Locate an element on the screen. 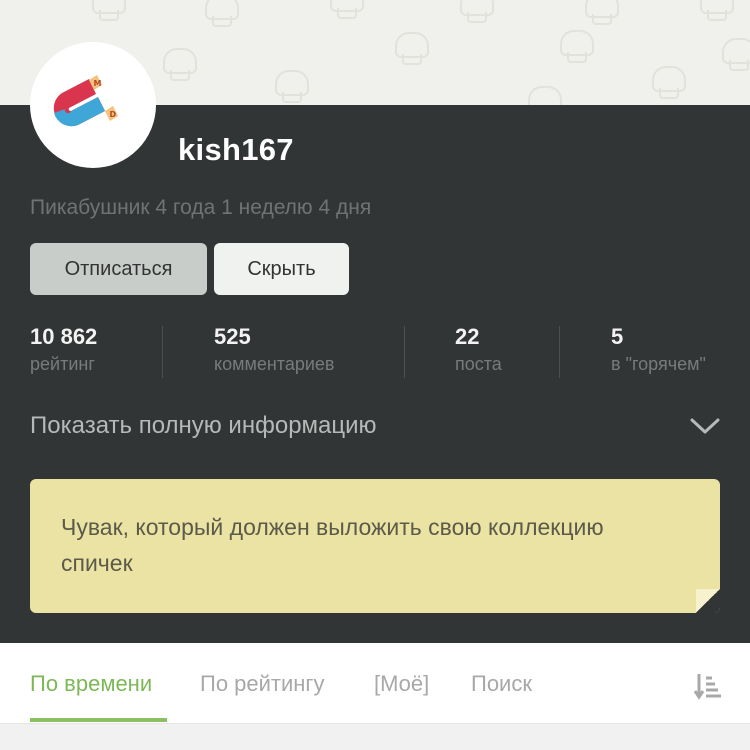  tab-by-rating: По рейтингу is located at coordinates (262, 684).